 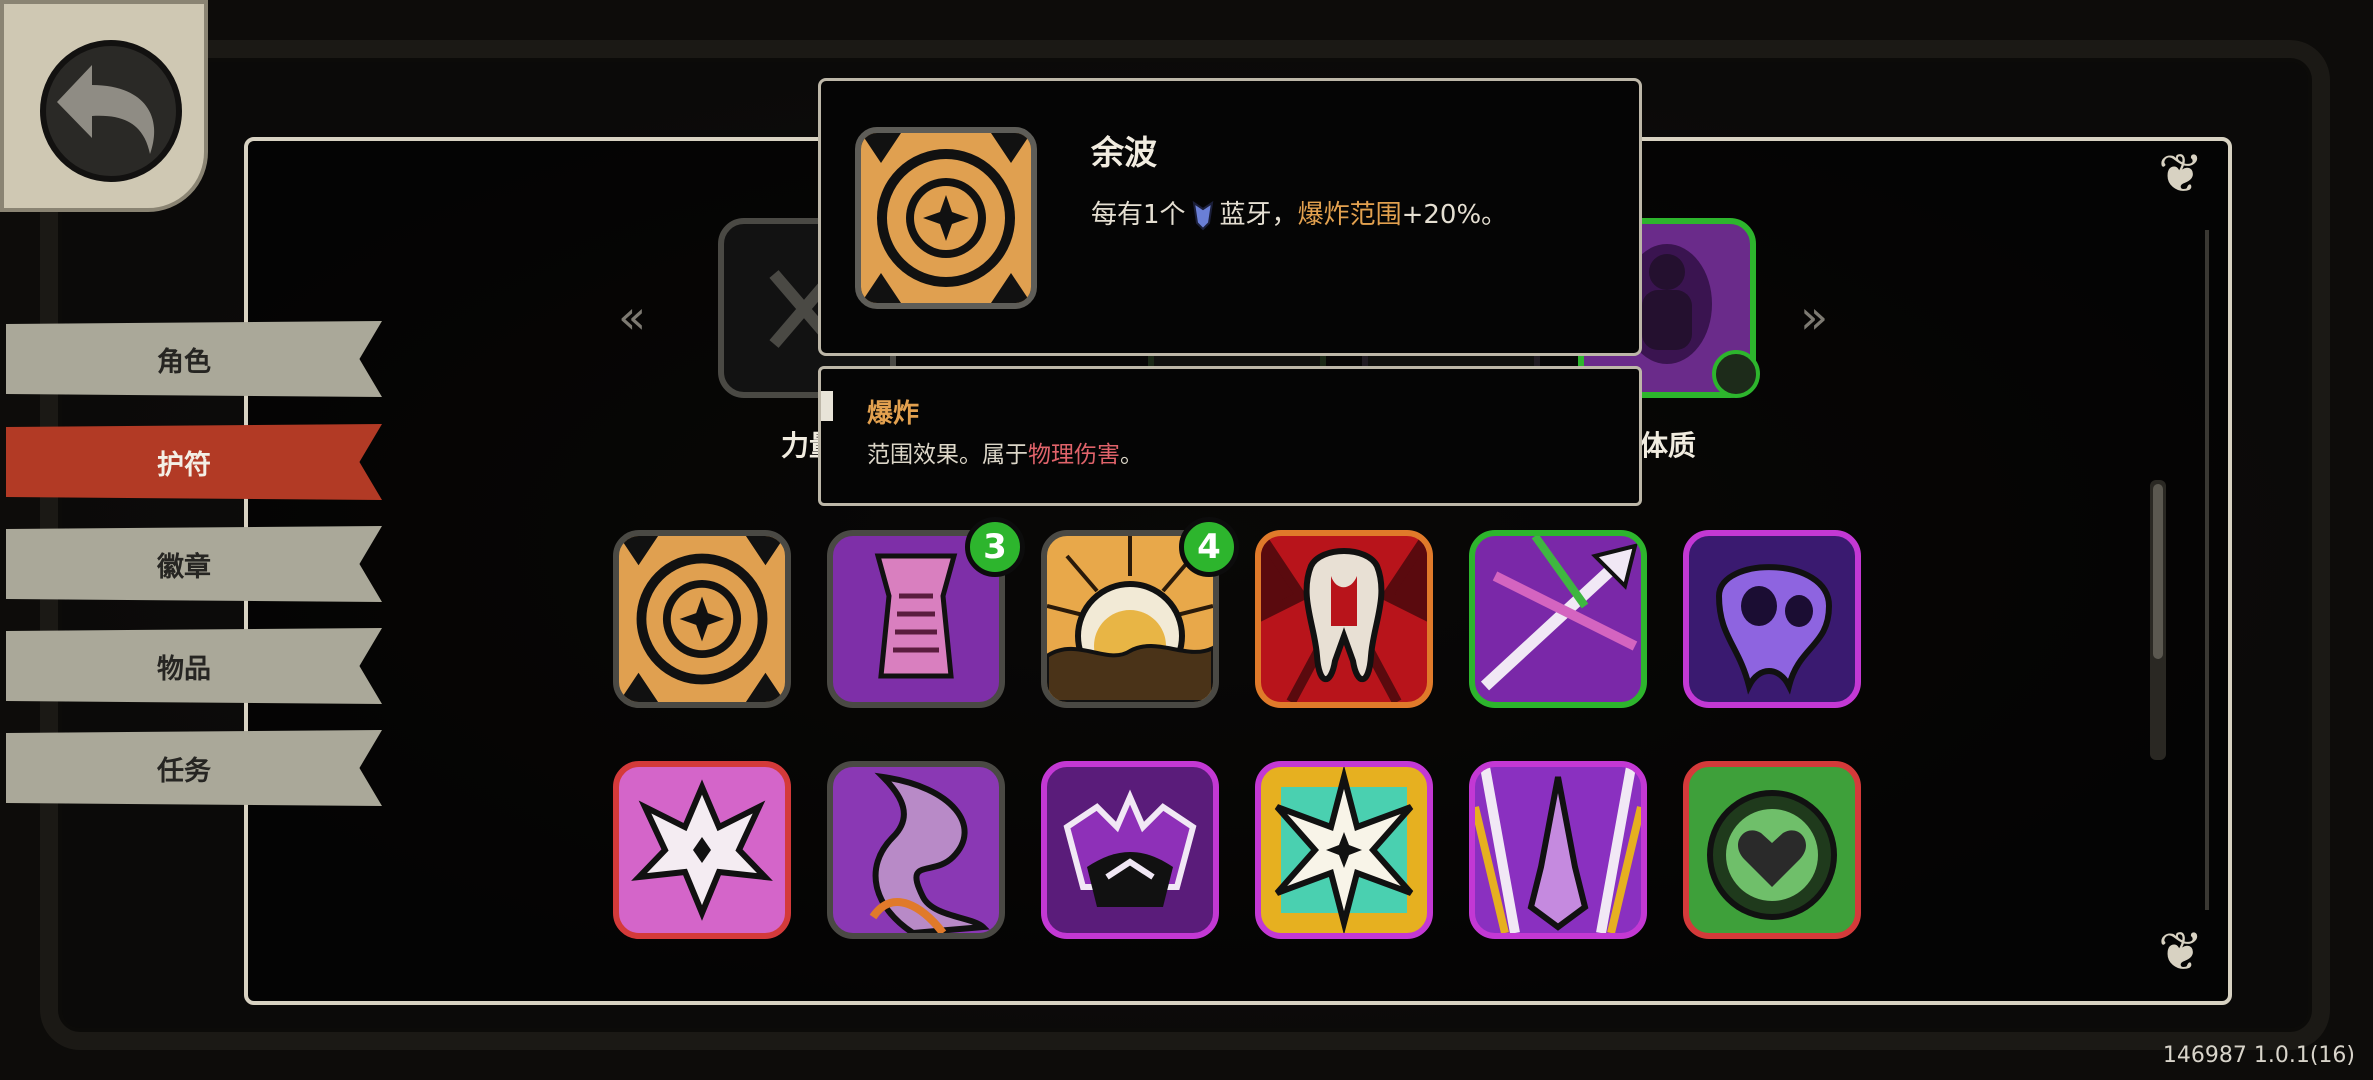 I want to click on tab-badge: 徽章, so click(x=194, y=564).